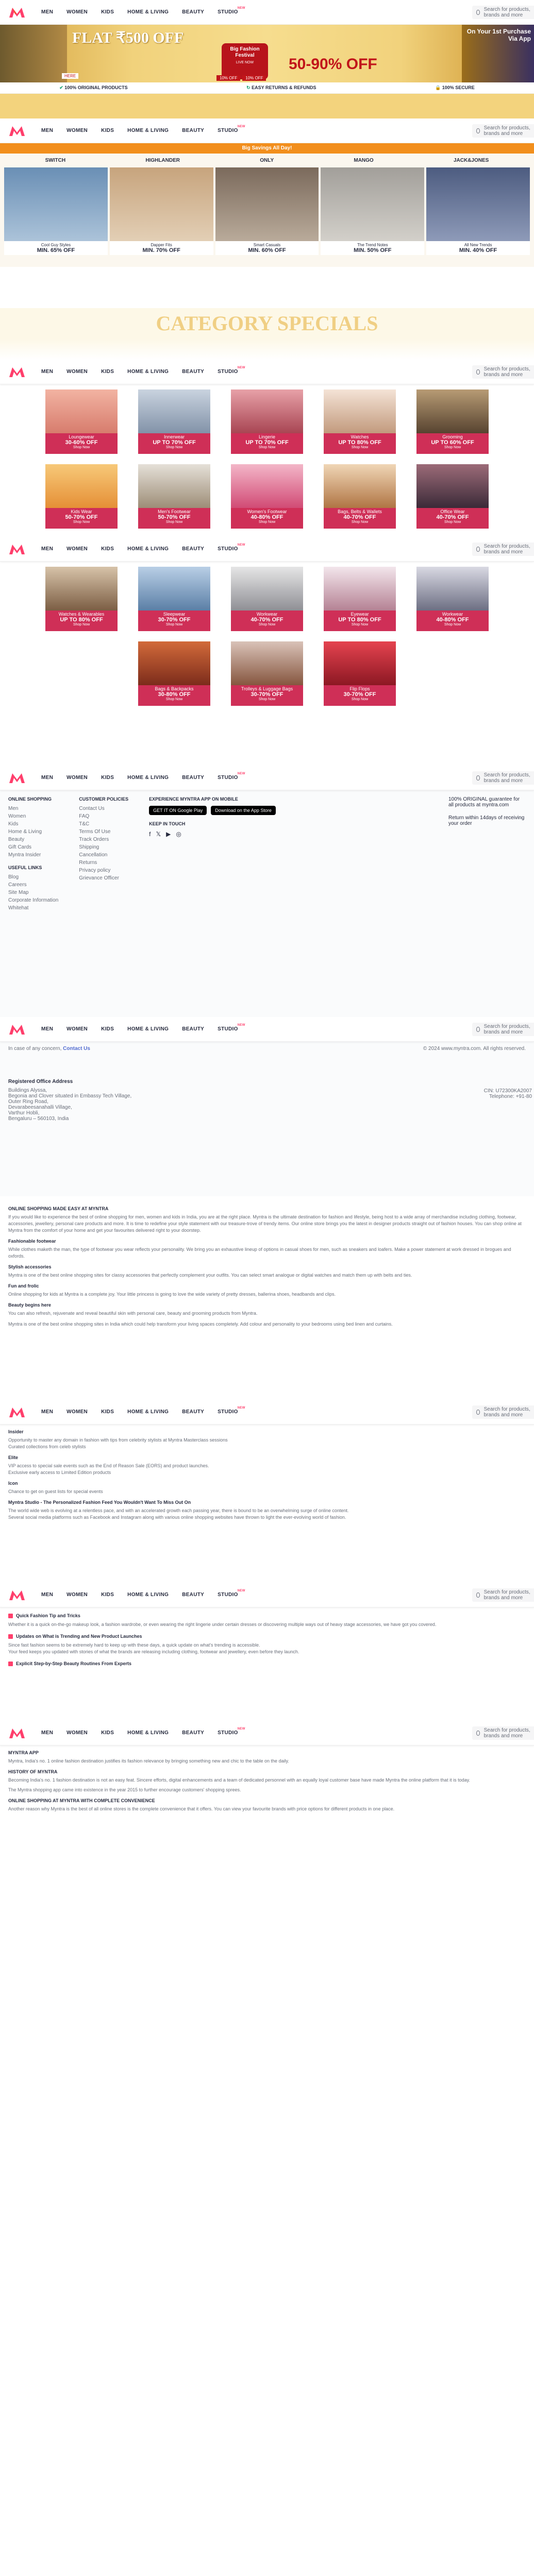  Describe the element at coordinates (55, 160) in the screenshot. I see `brand-logo: SWITCH` at that location.